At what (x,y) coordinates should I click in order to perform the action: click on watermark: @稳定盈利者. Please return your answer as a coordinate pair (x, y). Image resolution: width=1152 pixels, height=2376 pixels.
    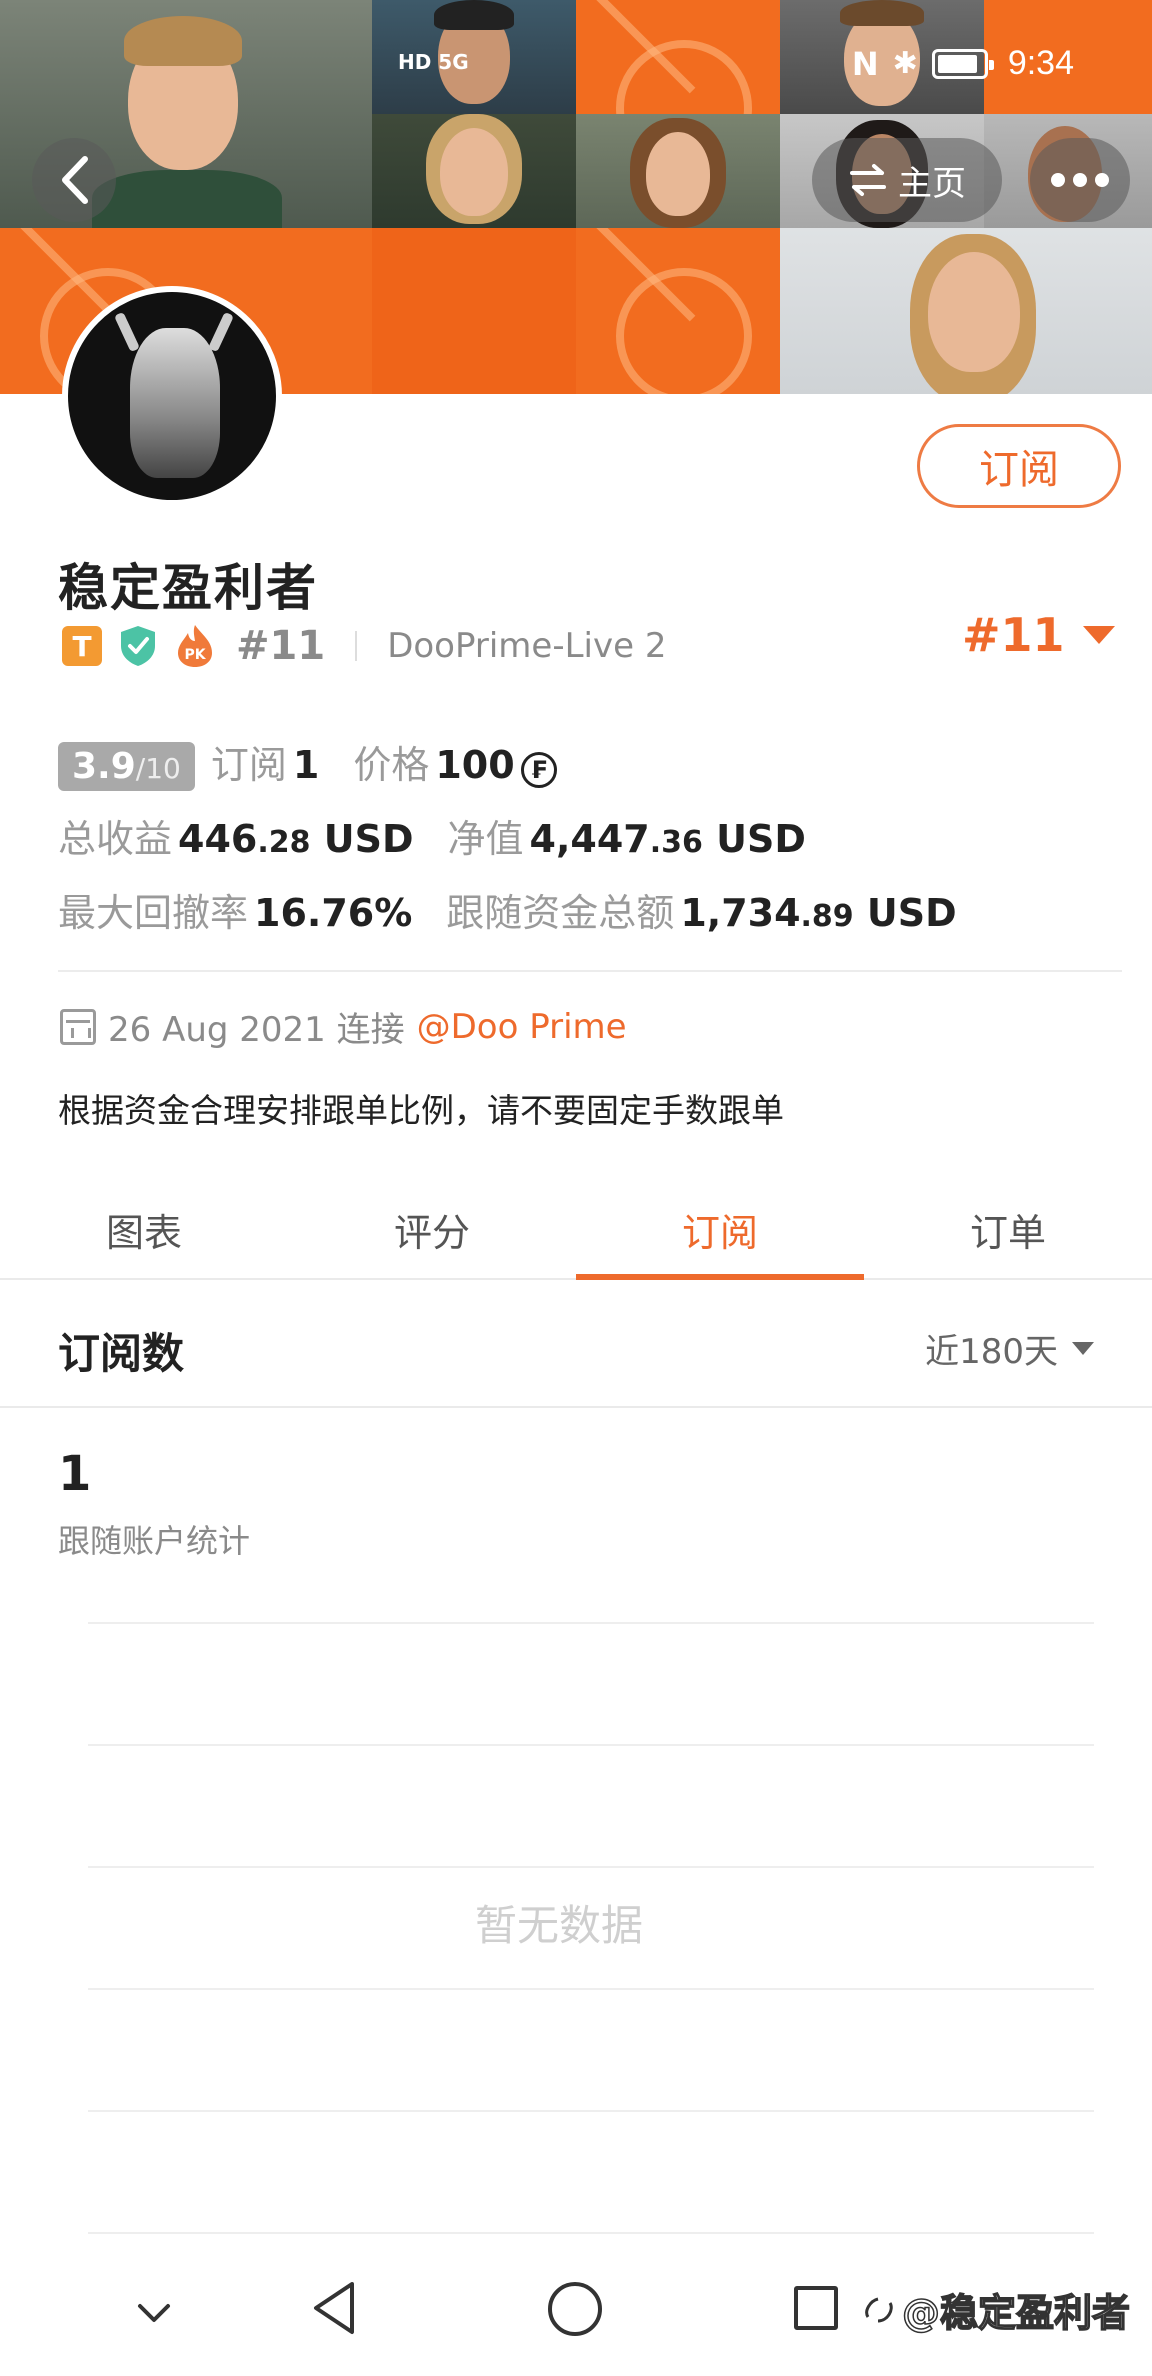
    Looking at the image, I should click on (996, 2309).